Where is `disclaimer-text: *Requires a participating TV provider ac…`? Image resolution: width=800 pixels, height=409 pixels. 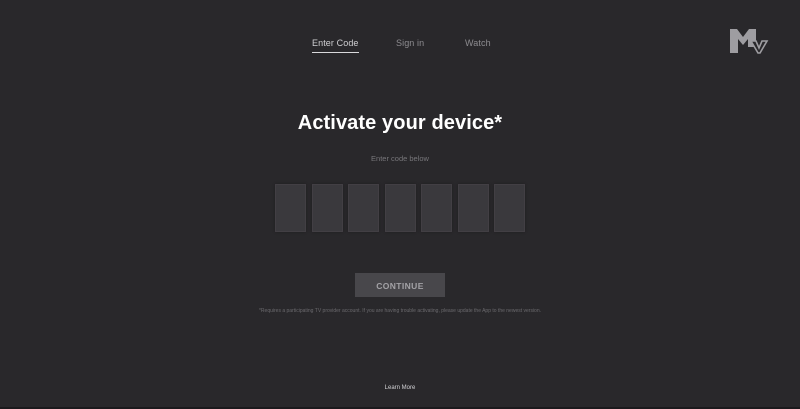 disclaimer-text: *Requires a participating TV provider ac… is located at coordinates (400, 311).